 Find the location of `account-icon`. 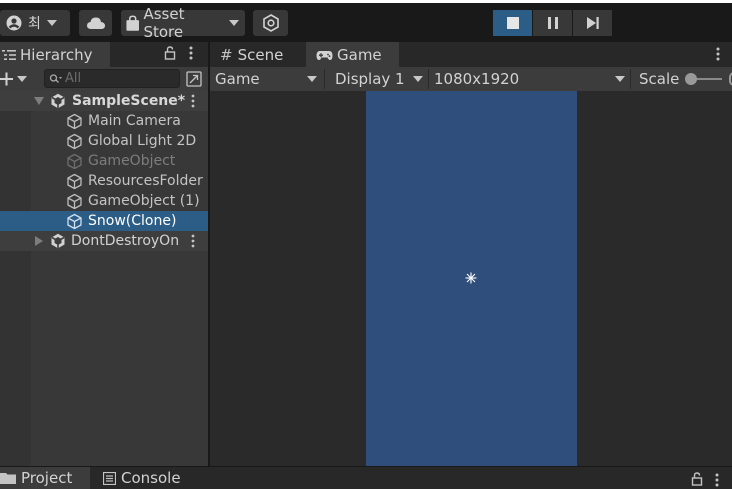

account-icon is located at coordinates (14, 23).